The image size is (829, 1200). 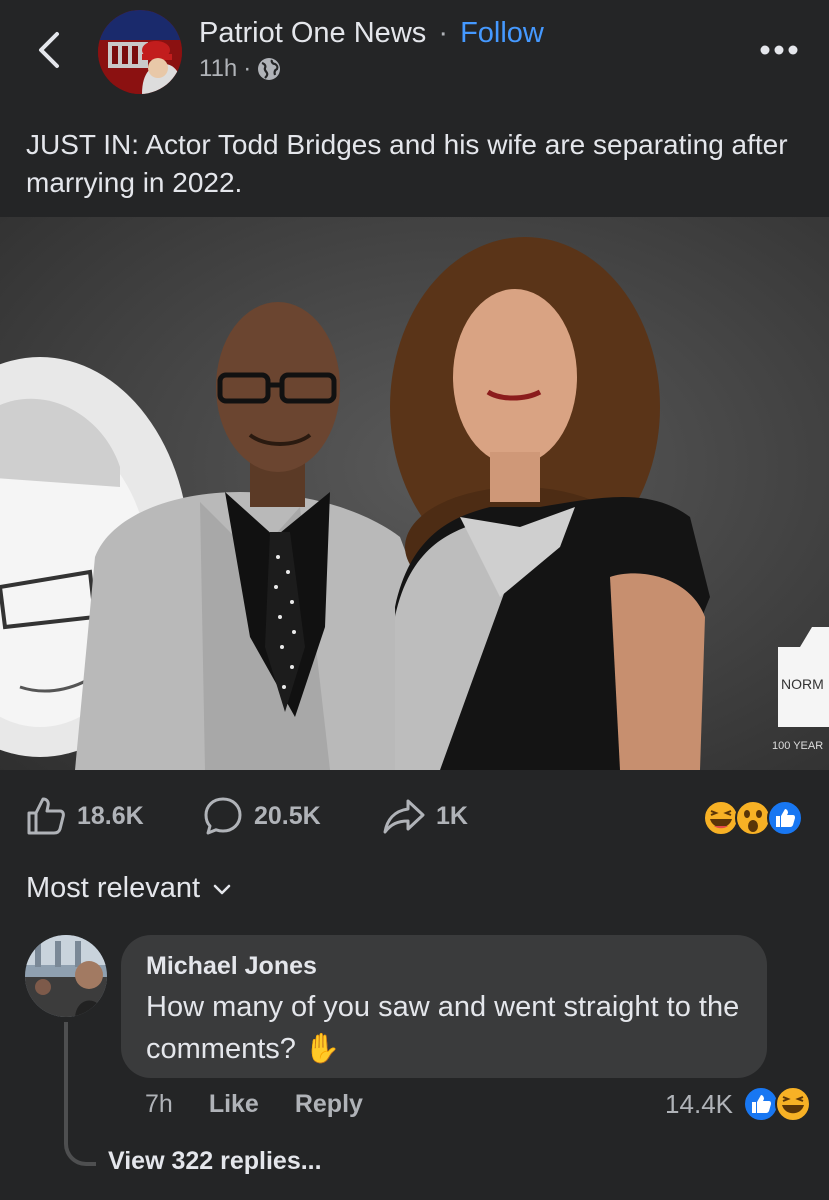 I want to click on comment-icon, so click(x=223, y=816).